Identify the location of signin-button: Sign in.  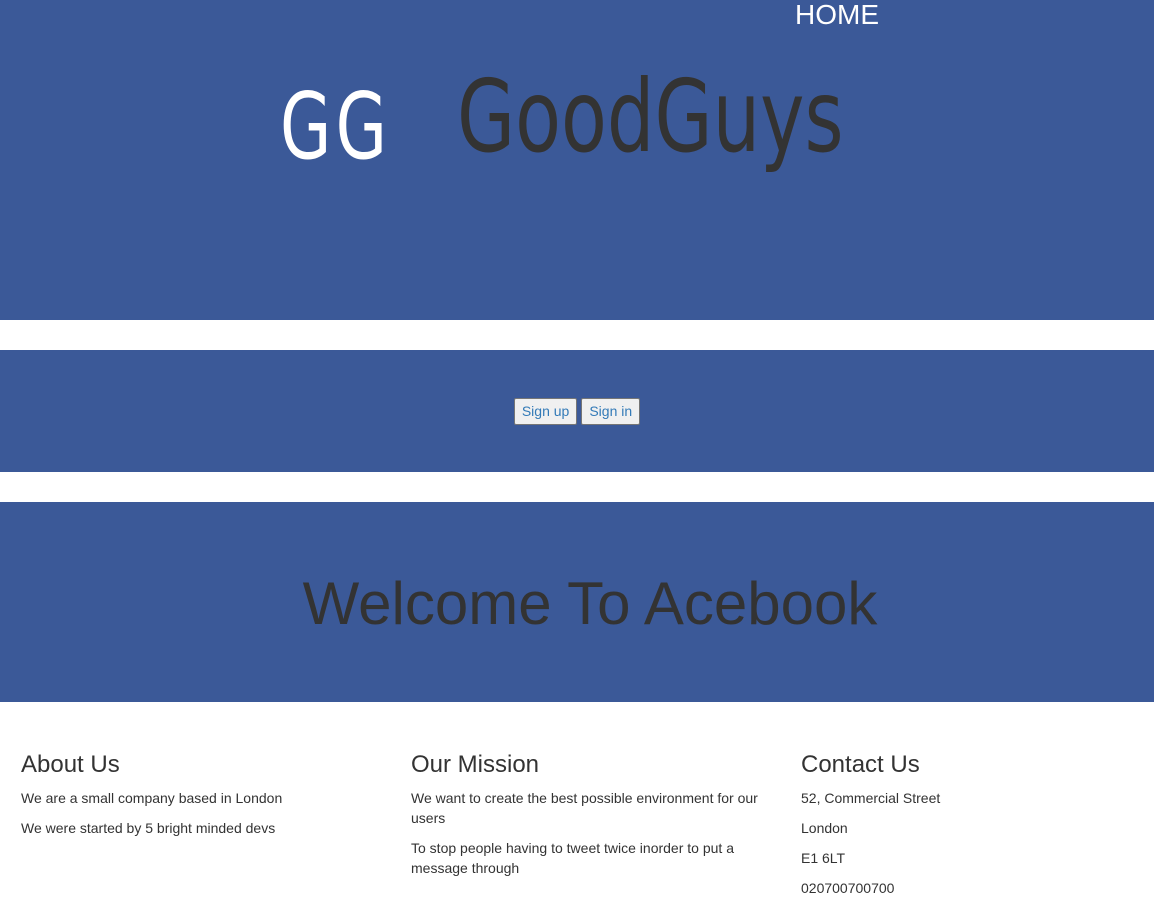
(611, 411).